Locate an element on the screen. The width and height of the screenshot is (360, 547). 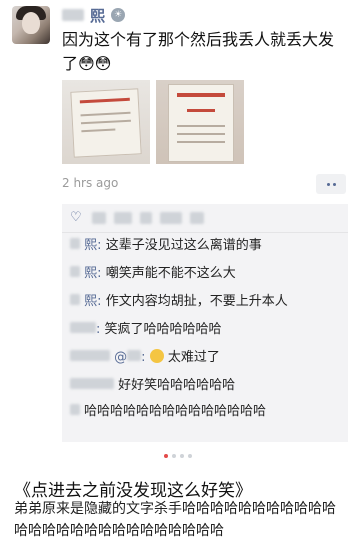
blurred-mention-name is located at coordinates (134, 355).